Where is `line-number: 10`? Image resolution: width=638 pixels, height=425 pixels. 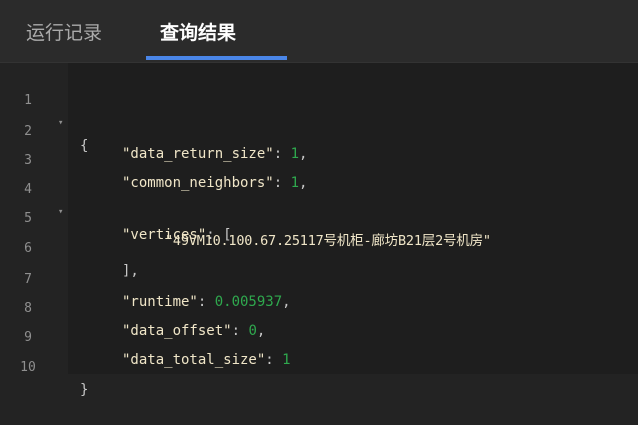 line-number: 10 is located at coordinates (28, 367).